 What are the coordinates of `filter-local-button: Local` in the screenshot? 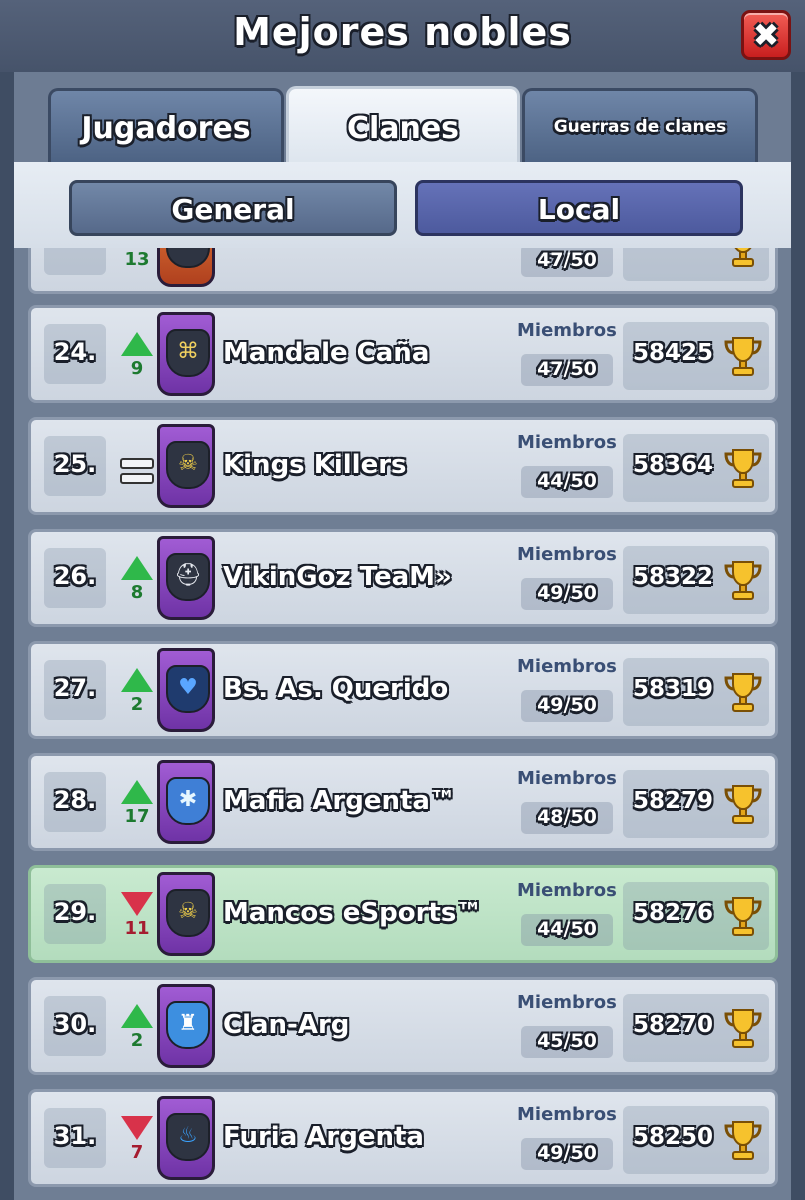 It's located at (579, 208).